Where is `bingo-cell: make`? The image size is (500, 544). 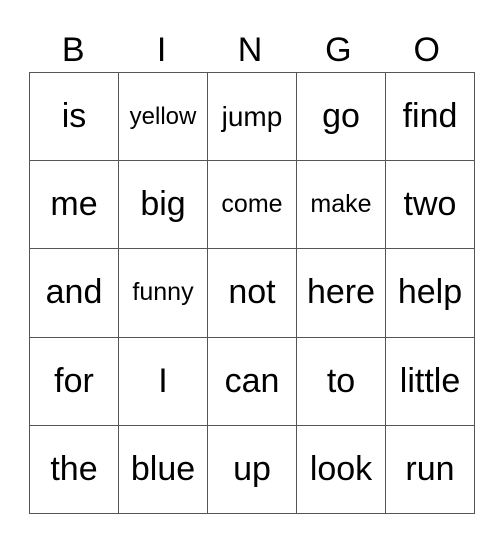 bingo-cell: make is located at coordinates (341, 205).